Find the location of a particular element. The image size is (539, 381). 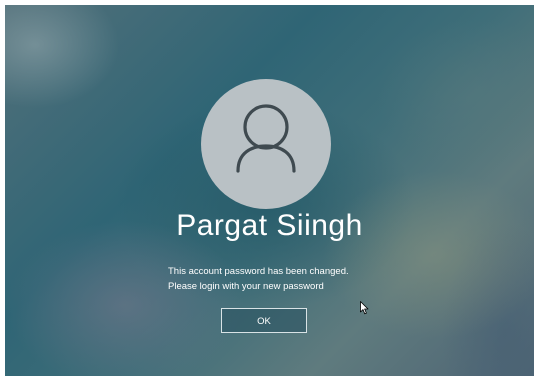

avatar is located at coordinates (266, 144).